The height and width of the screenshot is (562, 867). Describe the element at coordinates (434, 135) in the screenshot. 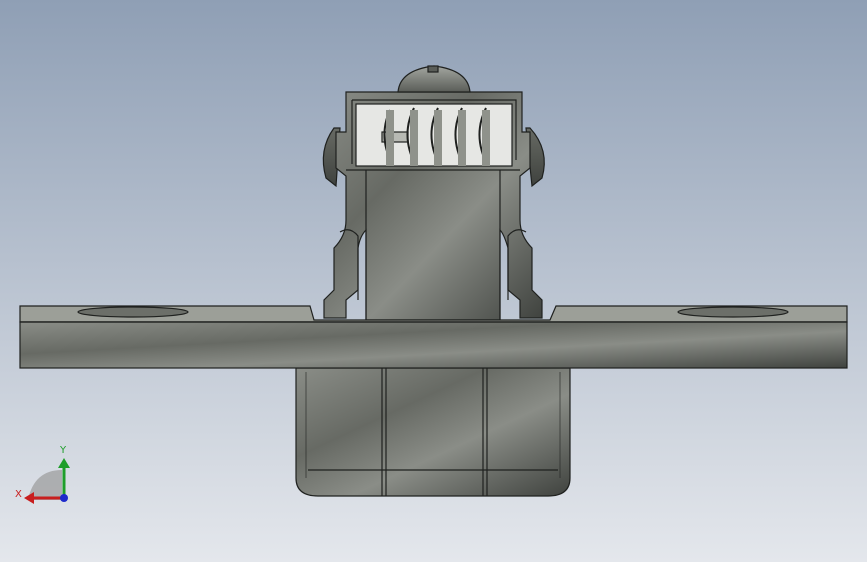

I see `spring-coils` at that location.